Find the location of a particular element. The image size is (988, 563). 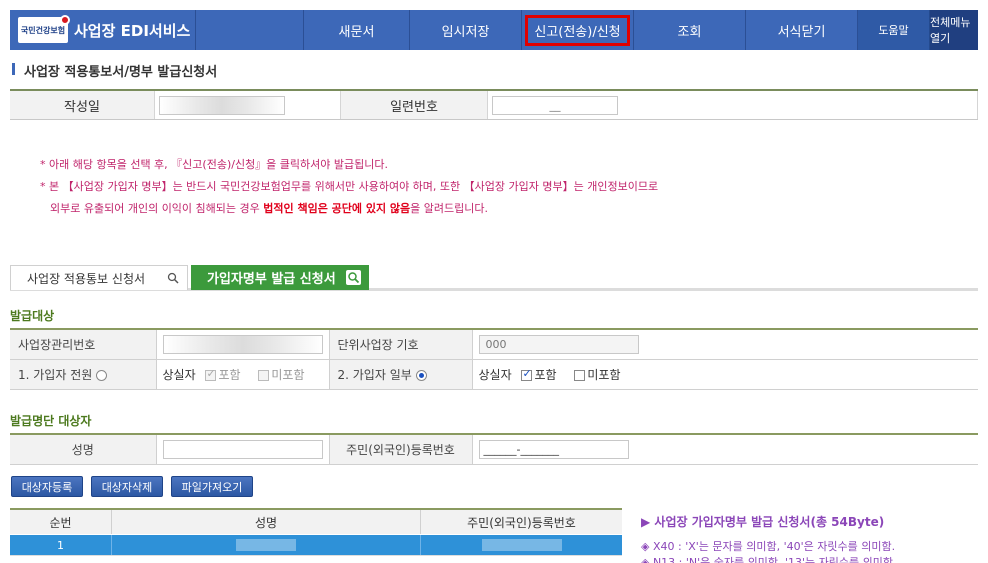

tab-member-list-label: 가입자명부 발급 신청서 is located at coordinates (271, 279).